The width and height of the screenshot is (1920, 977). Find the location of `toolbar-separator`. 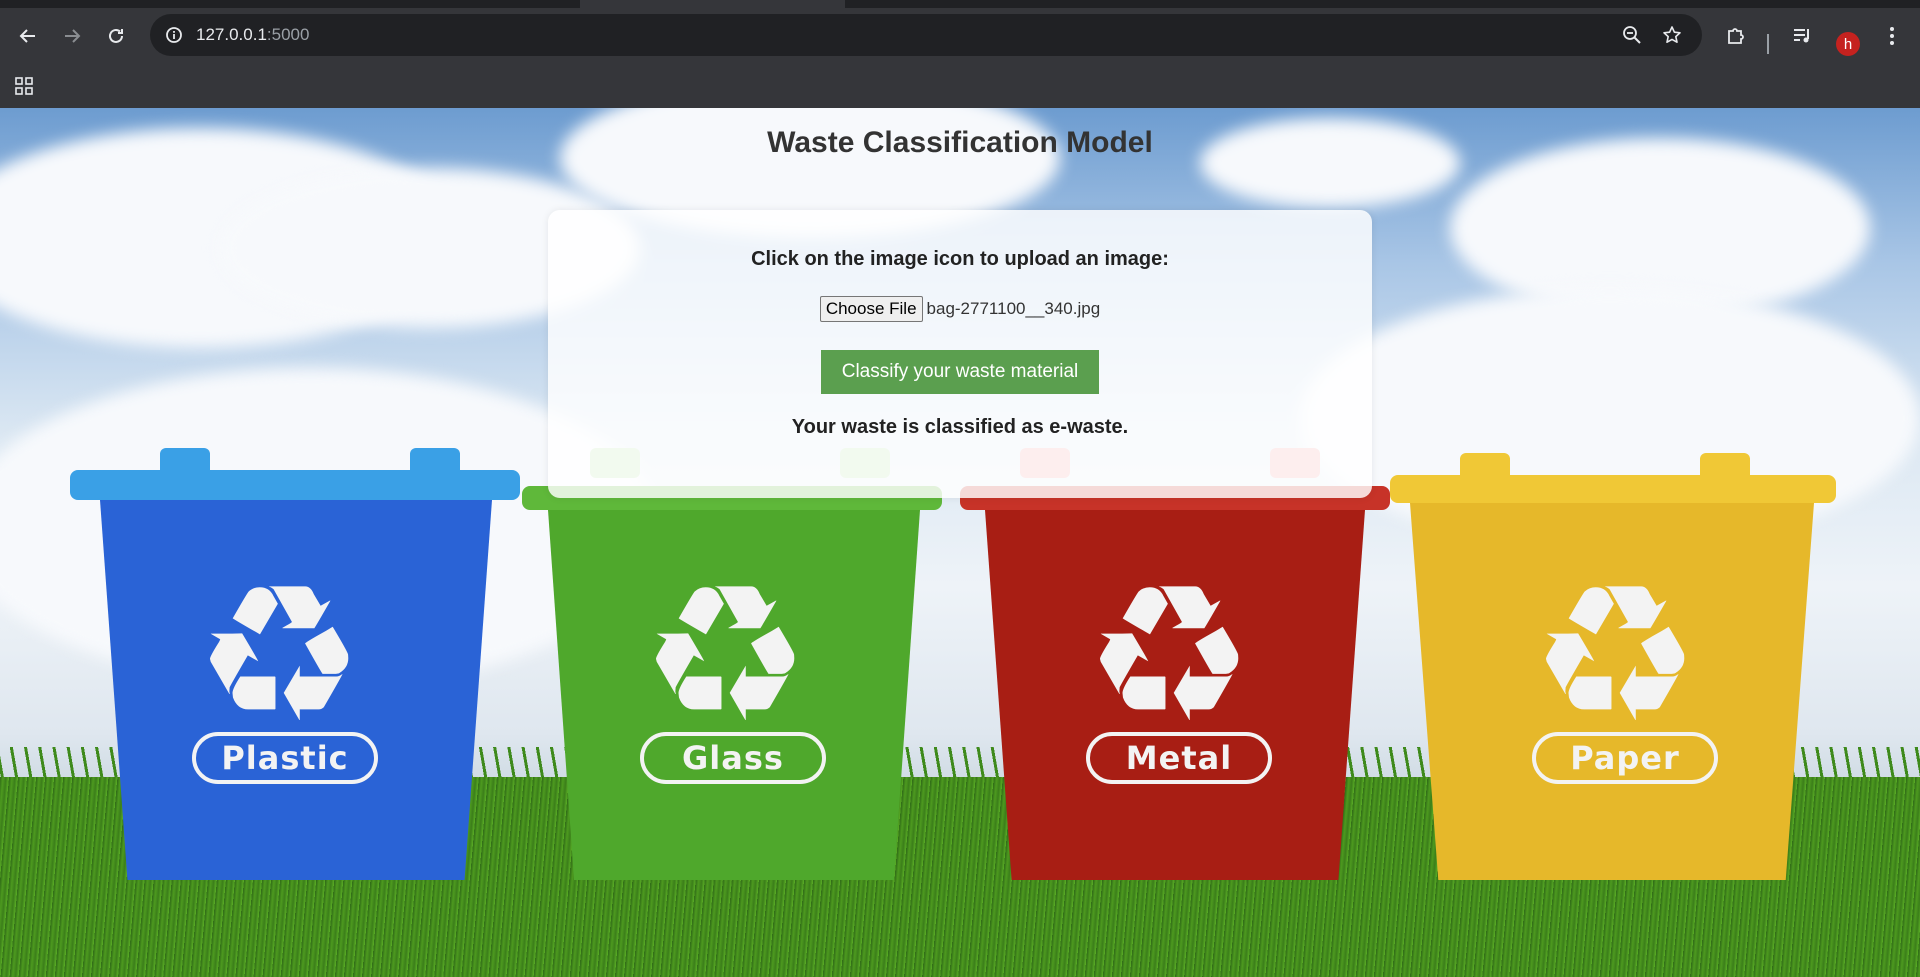

toolbar-separator is located at coordinates (1768, 44).